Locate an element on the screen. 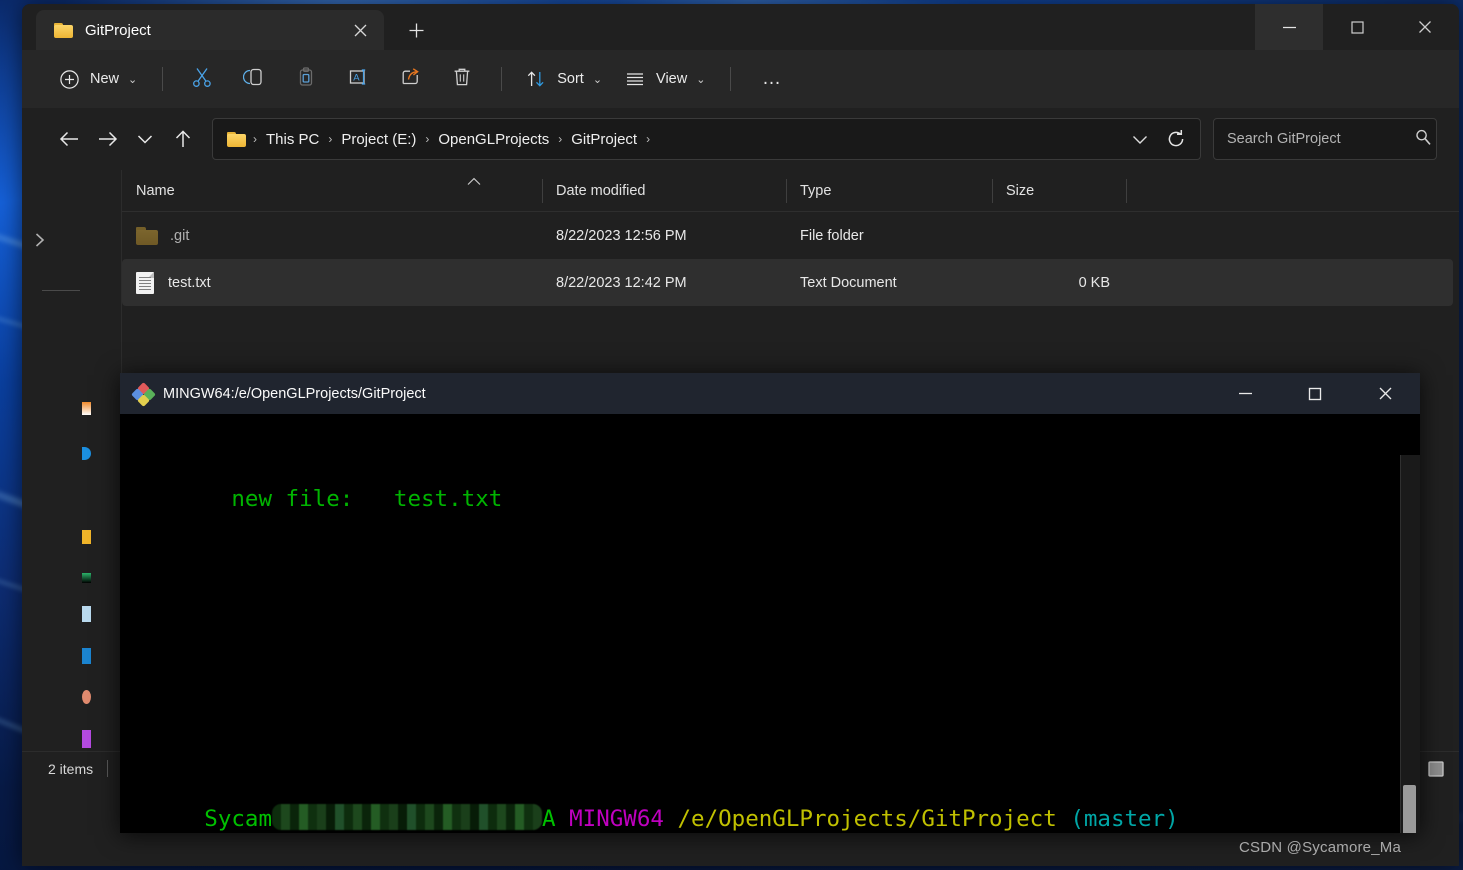 The image size is (1463, 870). tab-title: GitProject is located at coordinates (118, 30).